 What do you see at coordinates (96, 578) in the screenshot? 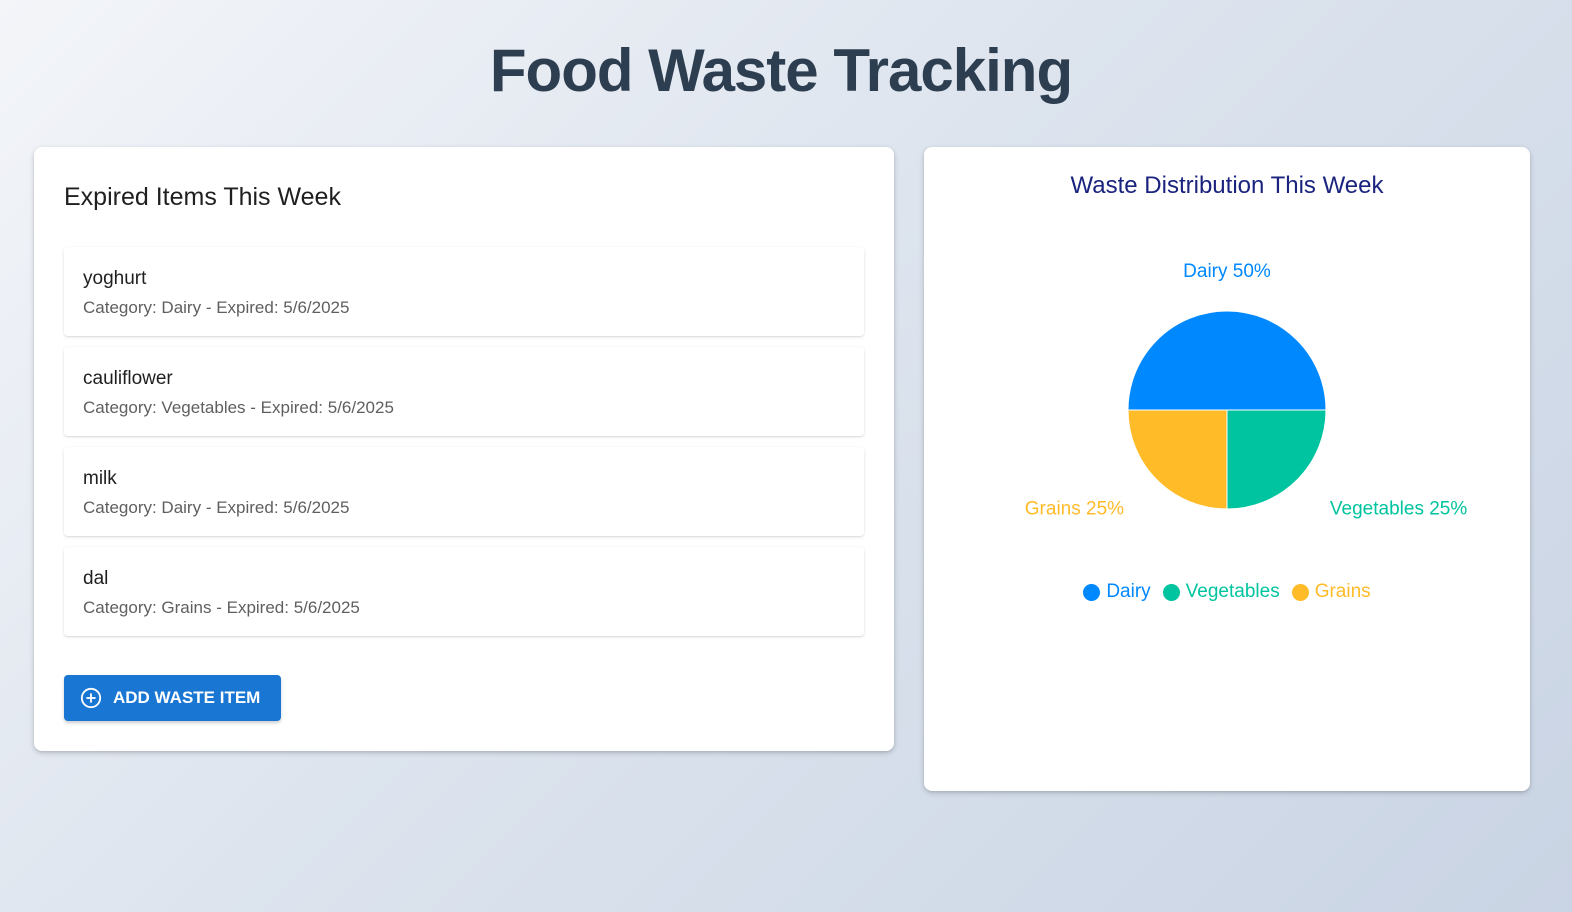
I see `item-name: dal` at bounding box center [96, 578].